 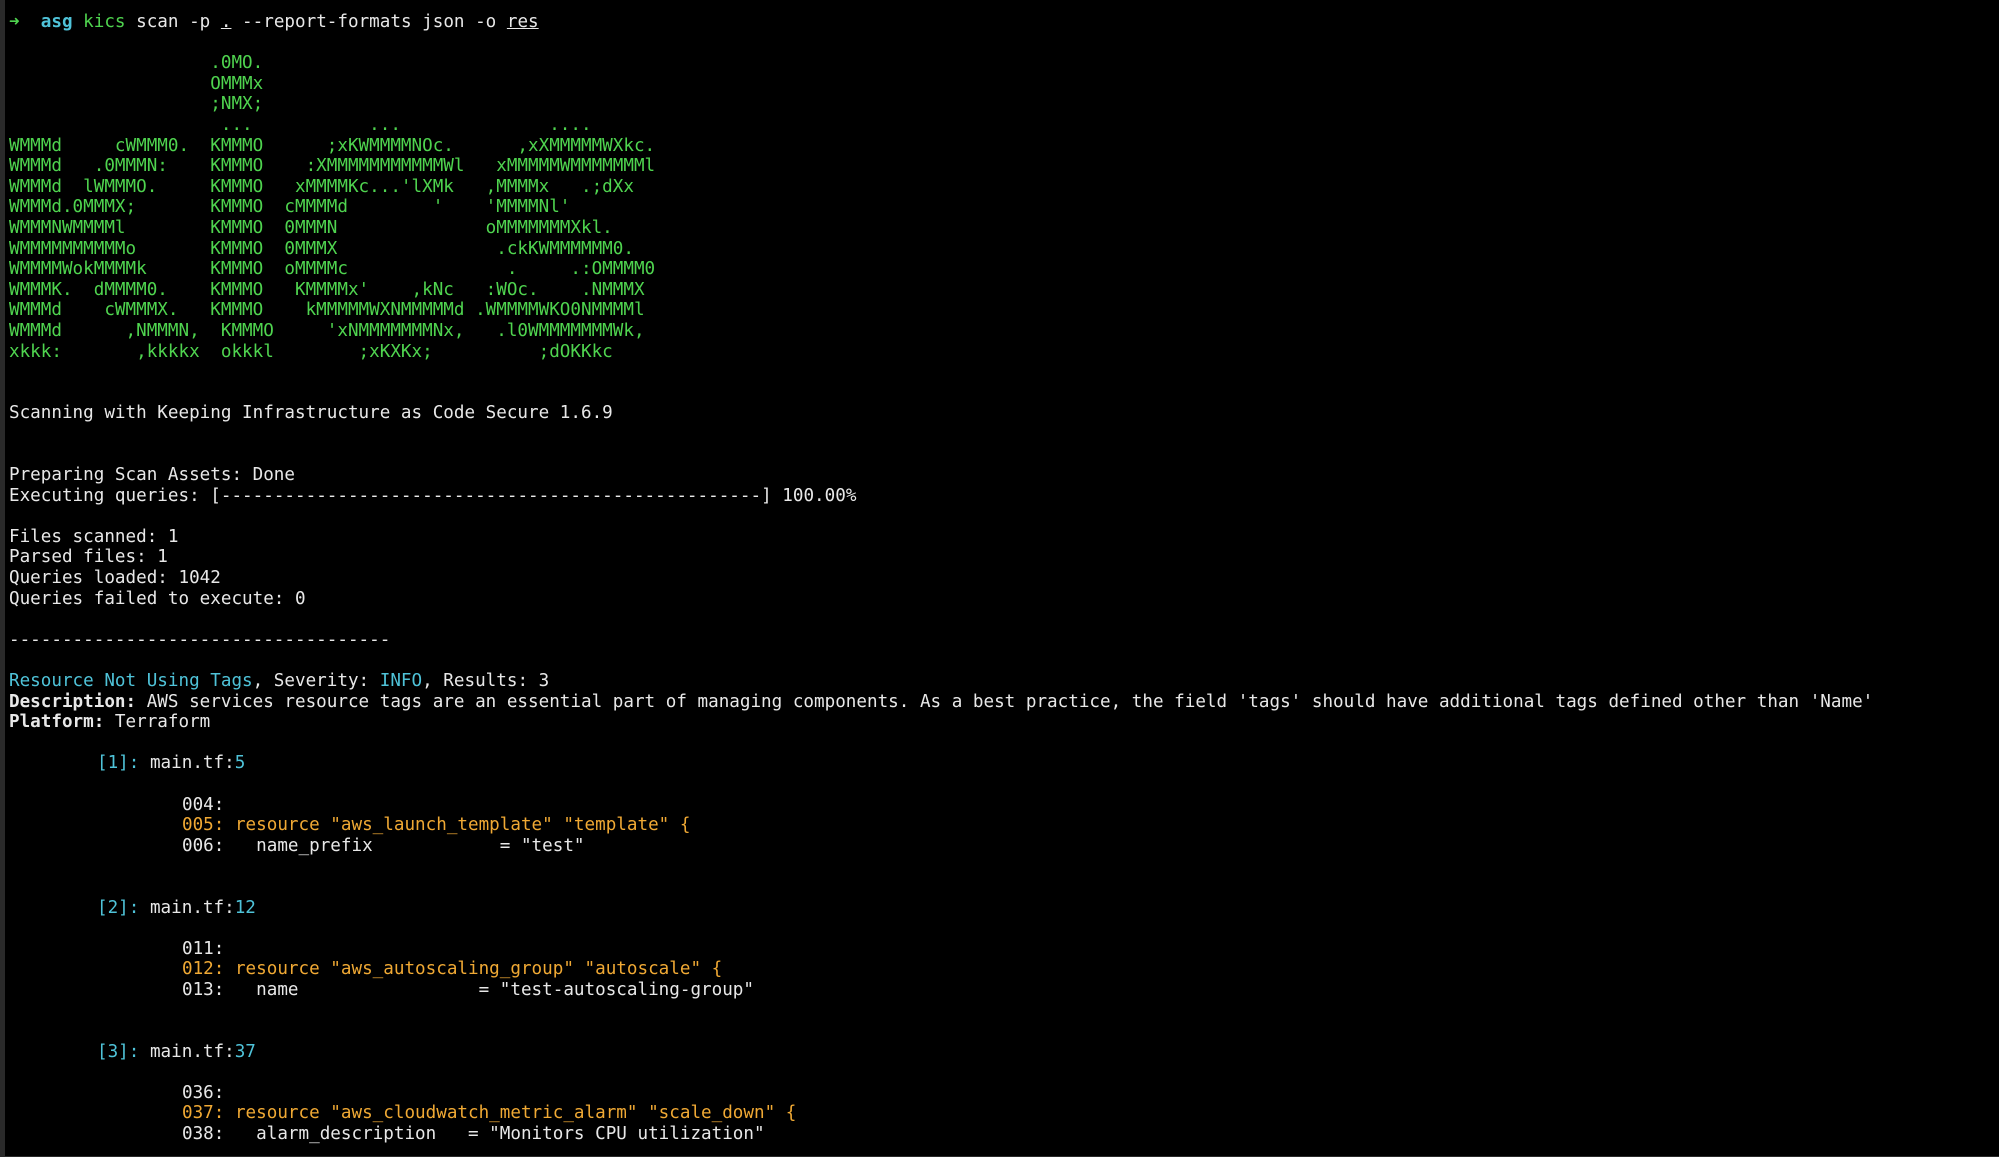 I want to click on command-name: kics, so click(x=104, y=22).